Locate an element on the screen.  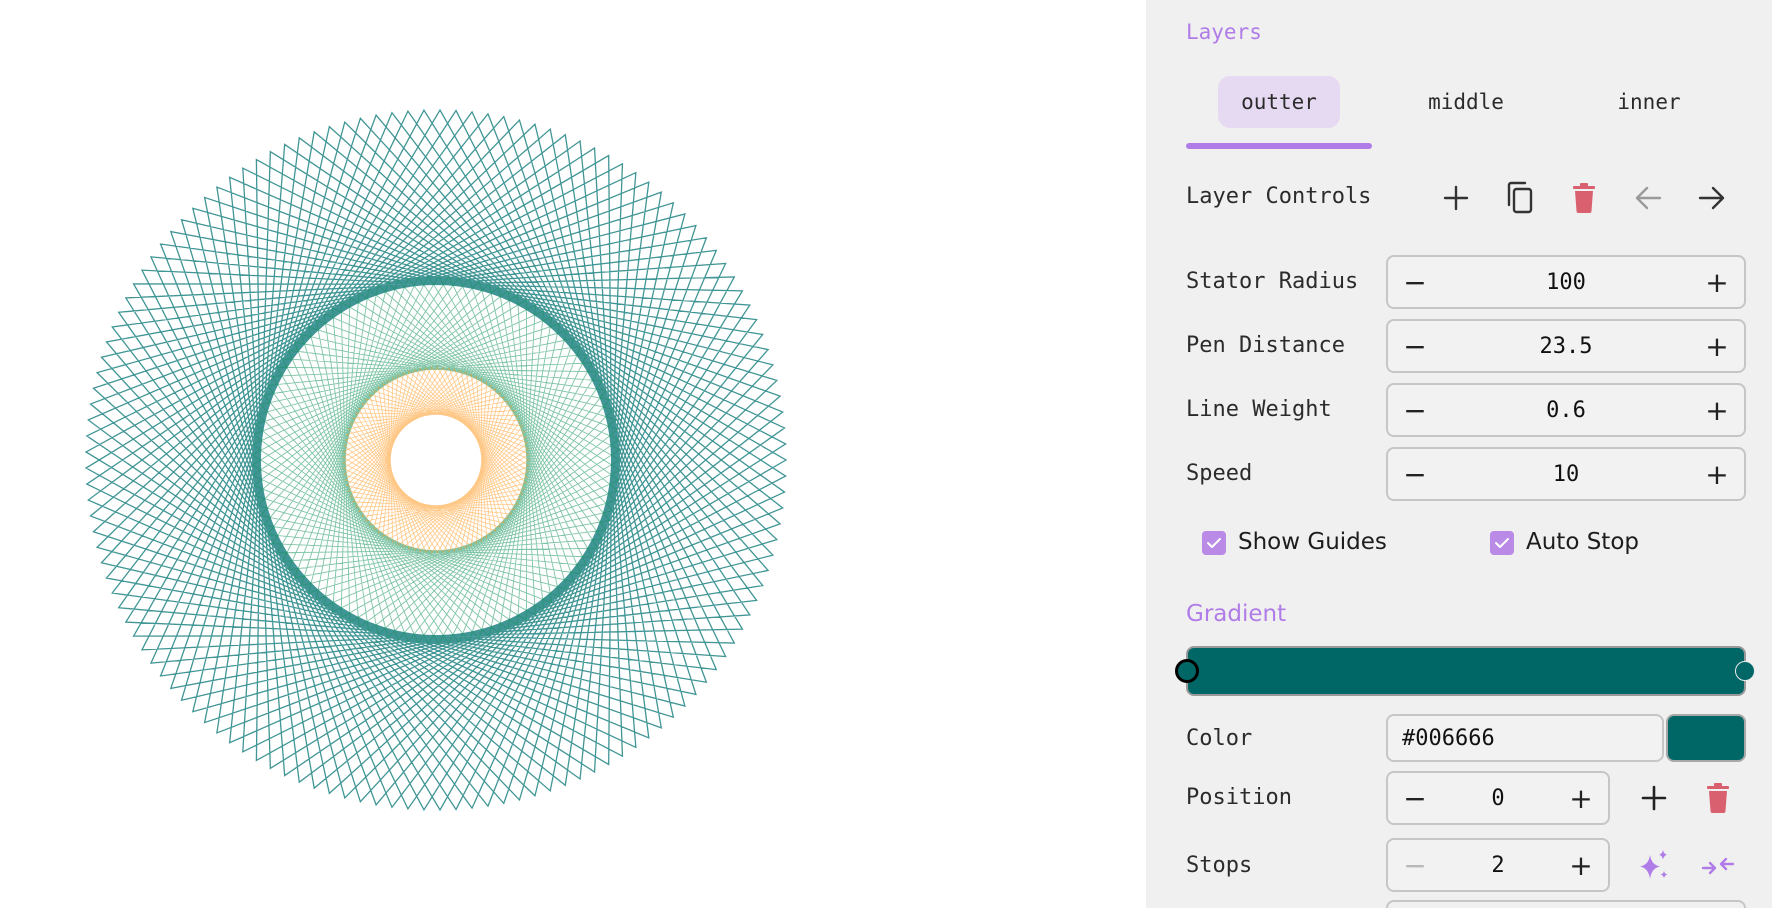
color-swatch is located at coordinates (1706, 738).